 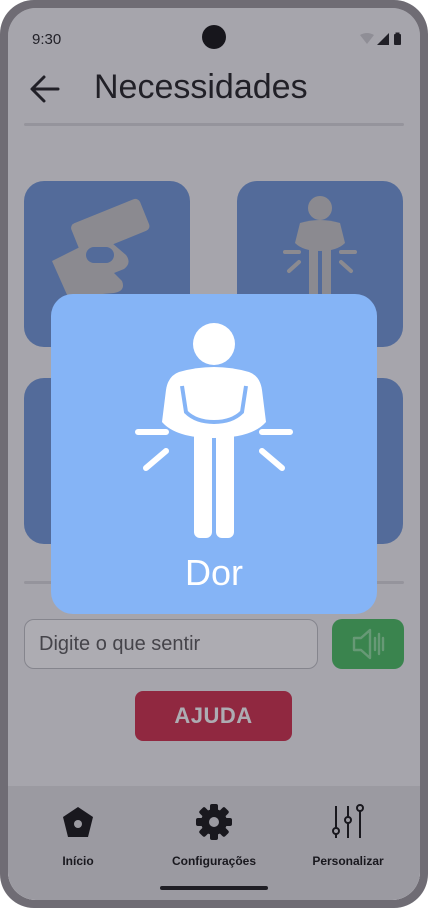 I want to click on popup-label: Dor, so click(x=213, y=572).